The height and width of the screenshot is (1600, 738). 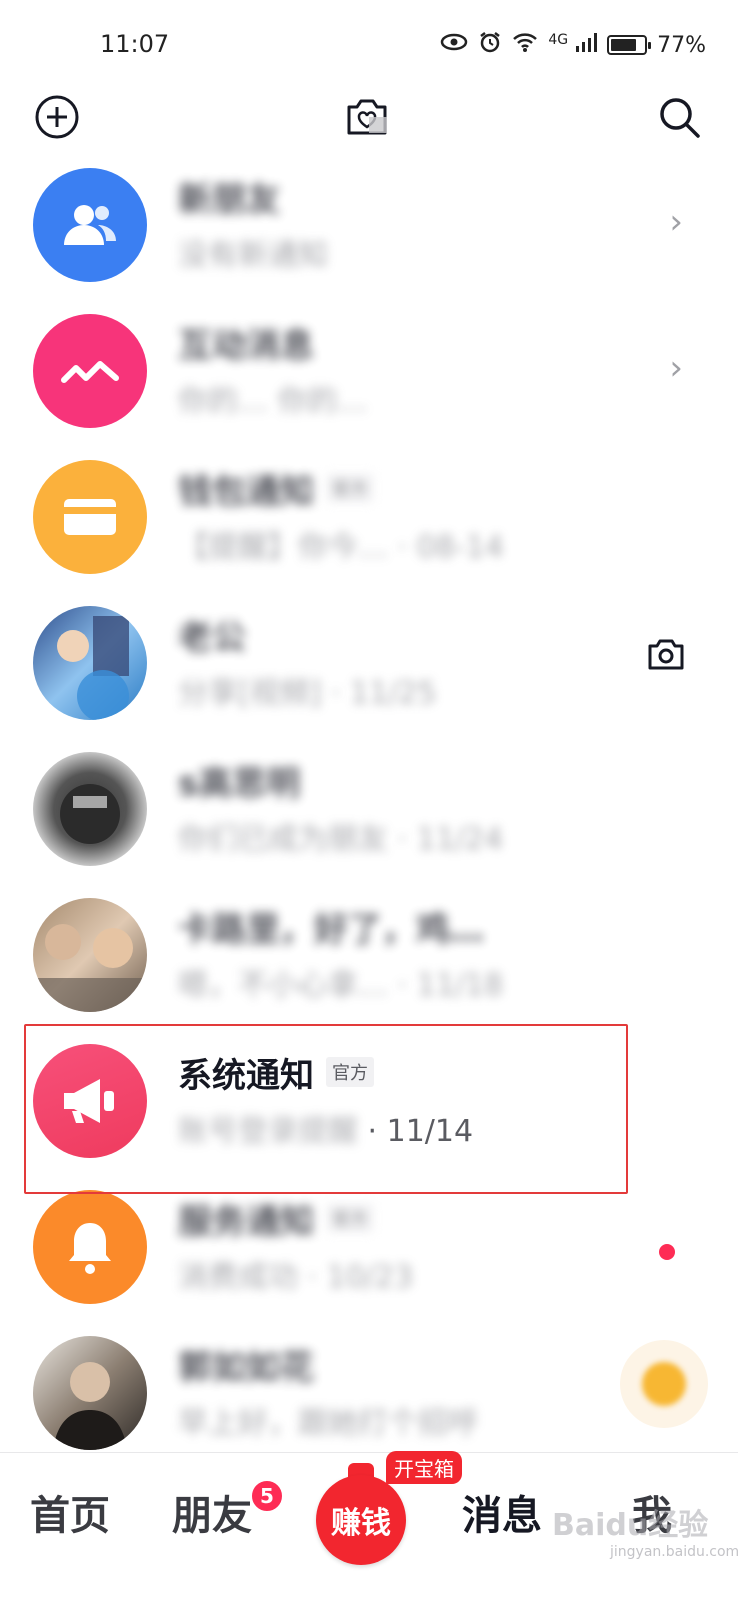 I want to click on battery-percent: 77%, so click(x=681, y=45).